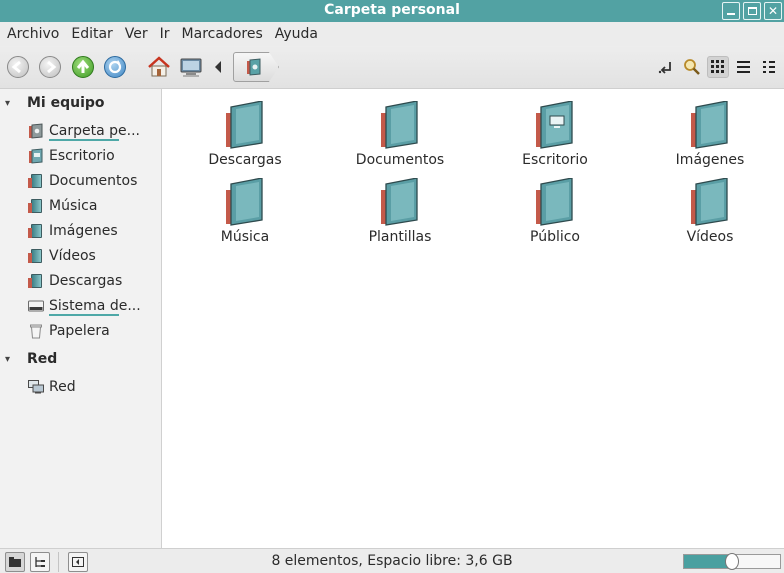 The height and width of the screenshot is (573, 784). I want to click on sidebar-item-label: Escritorio, so click(82, 156).